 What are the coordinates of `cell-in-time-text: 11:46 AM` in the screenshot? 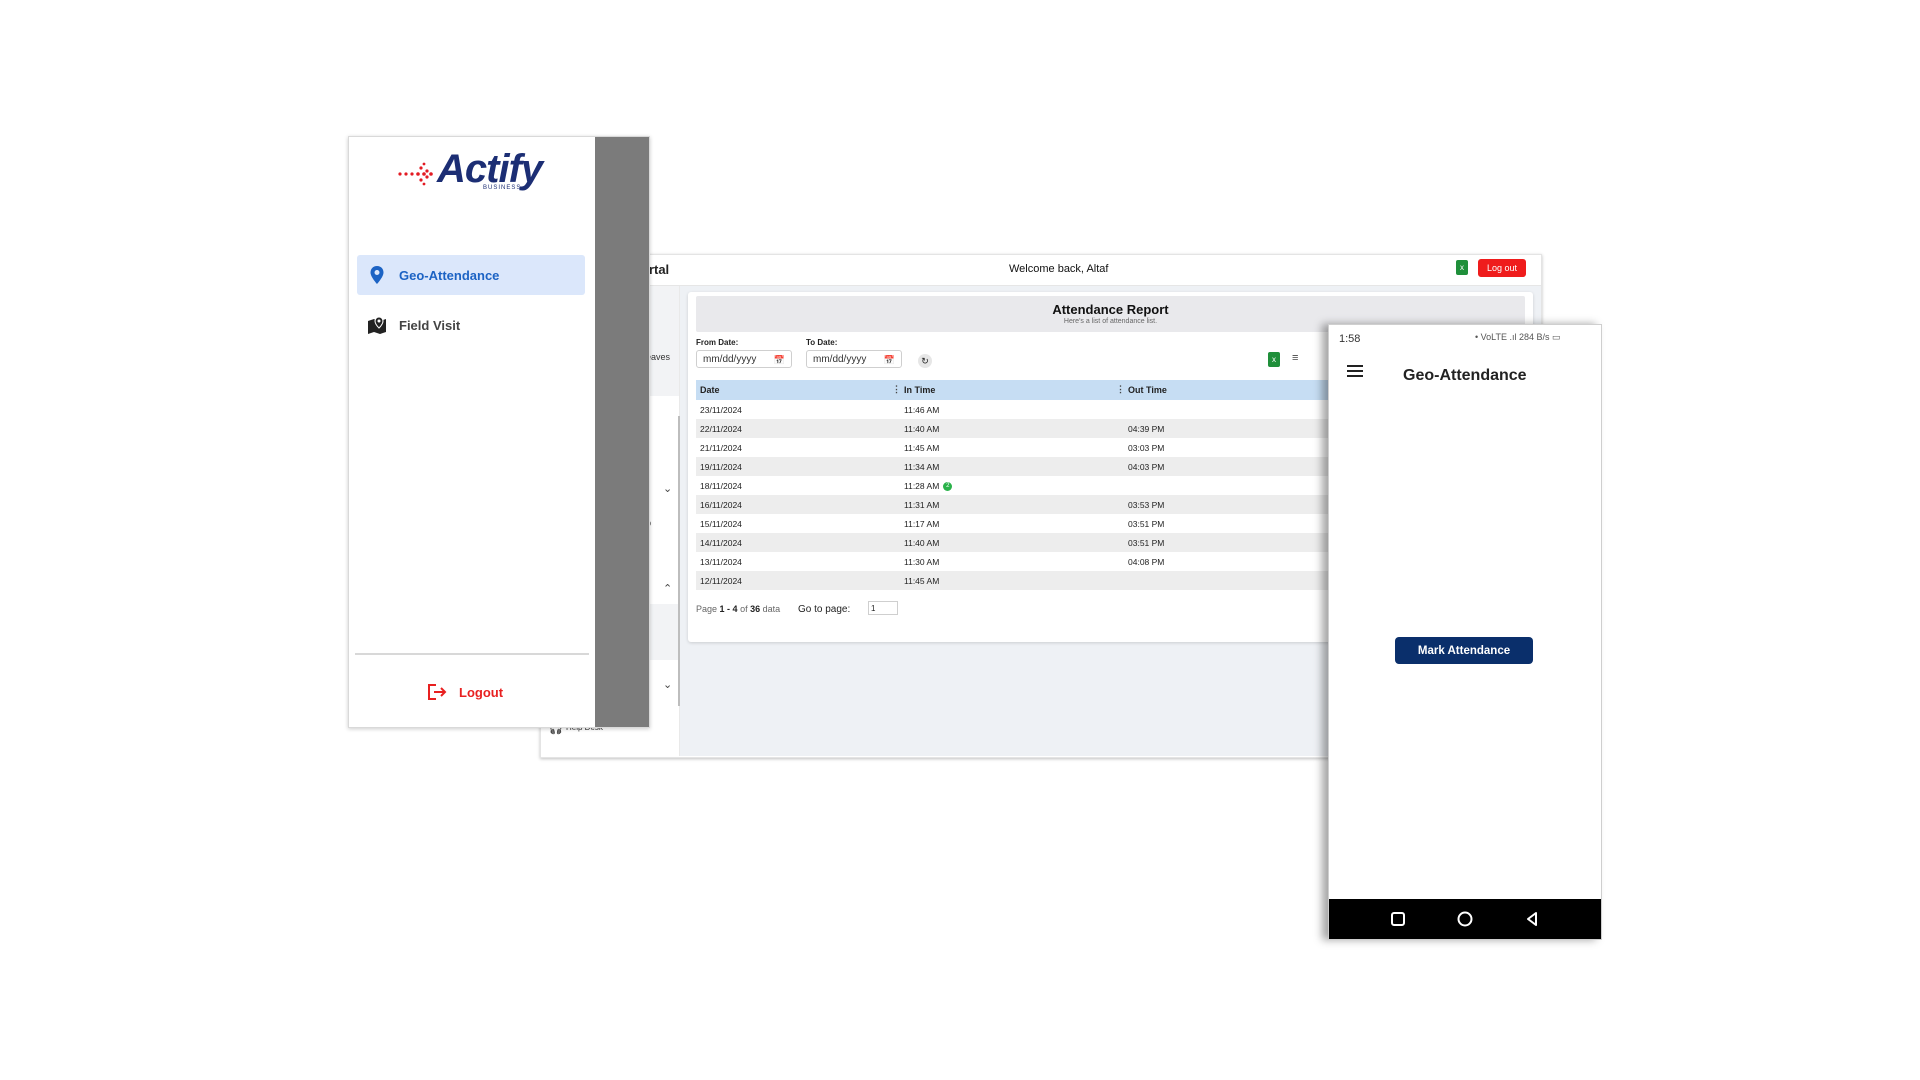 It's located at (922, 410).